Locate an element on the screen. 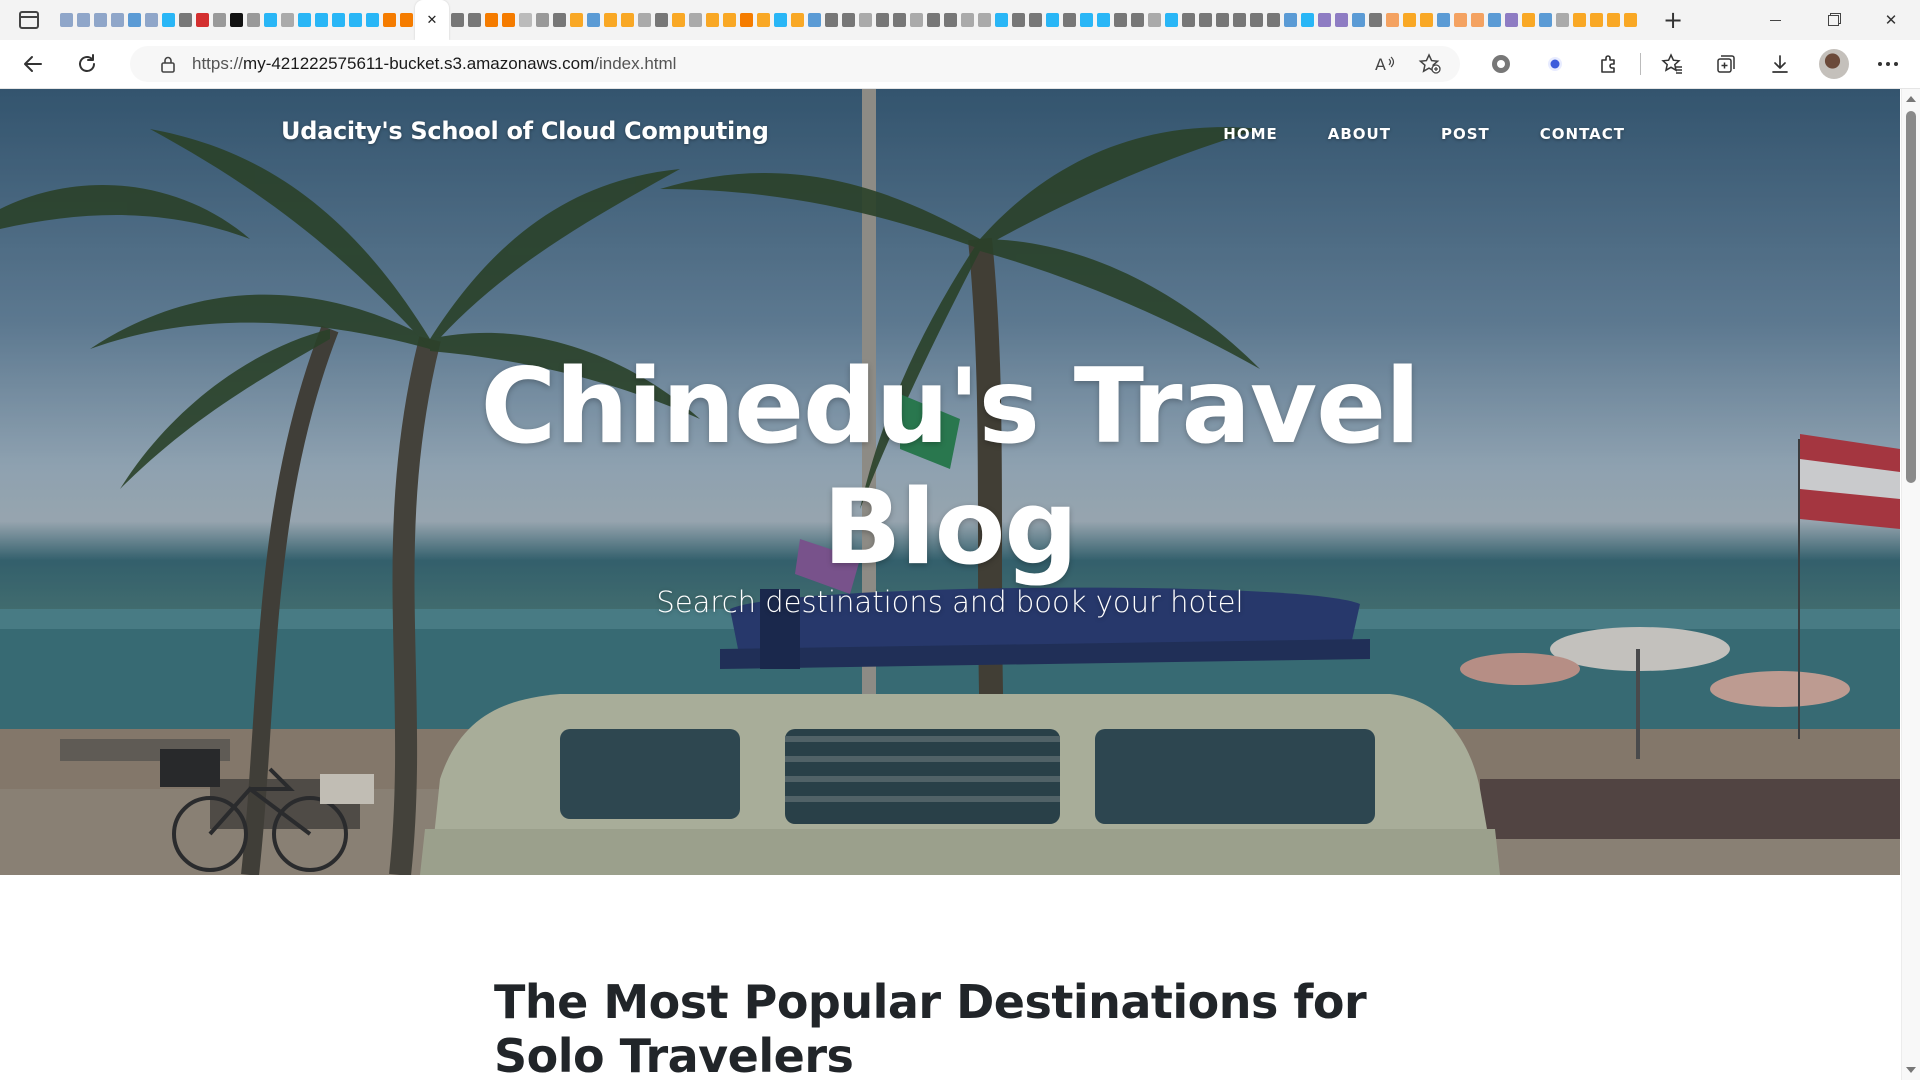 This screenshot has width=1920, height=1080. active-browser-tab: ✕ is located at coordinates (432, 20).